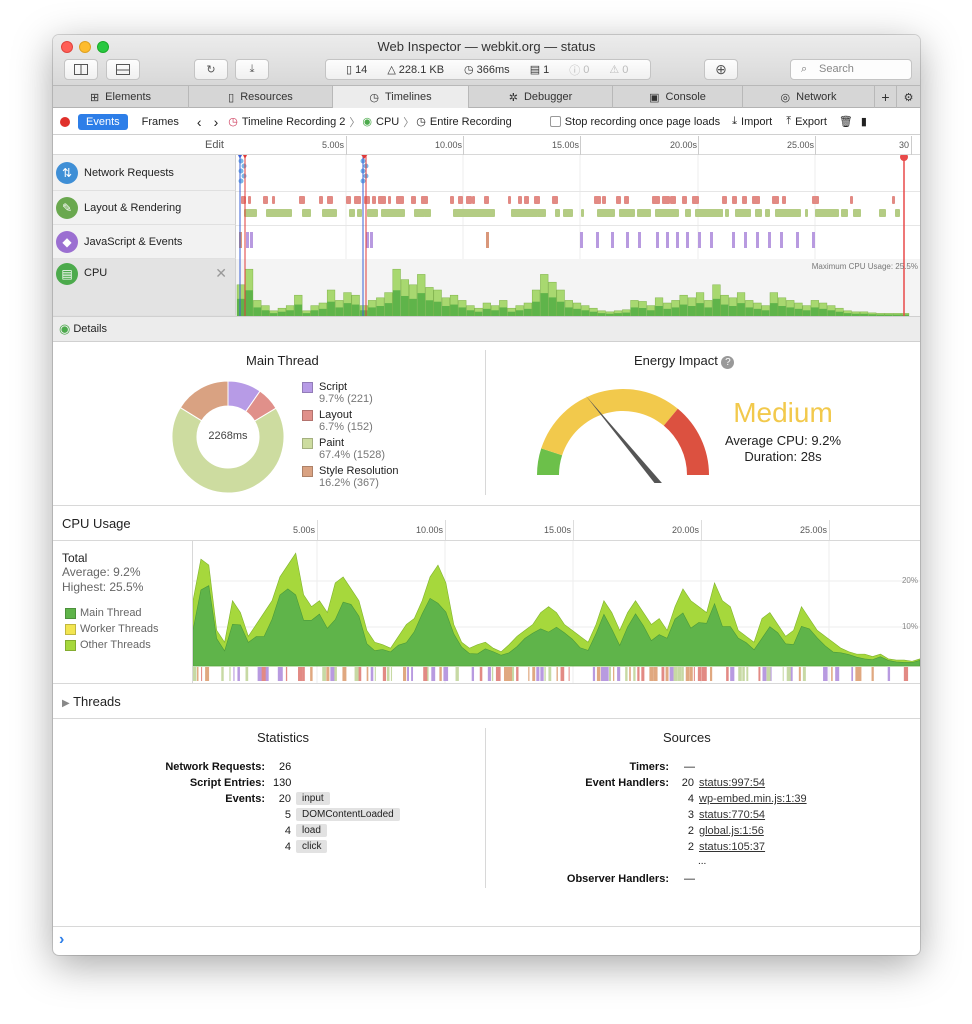 The image size is (972, 1024). Describe the element at coordinates (380, 122) in the screenshot. I see `breadcrumb-cpu: ◉ CPU` at that location.